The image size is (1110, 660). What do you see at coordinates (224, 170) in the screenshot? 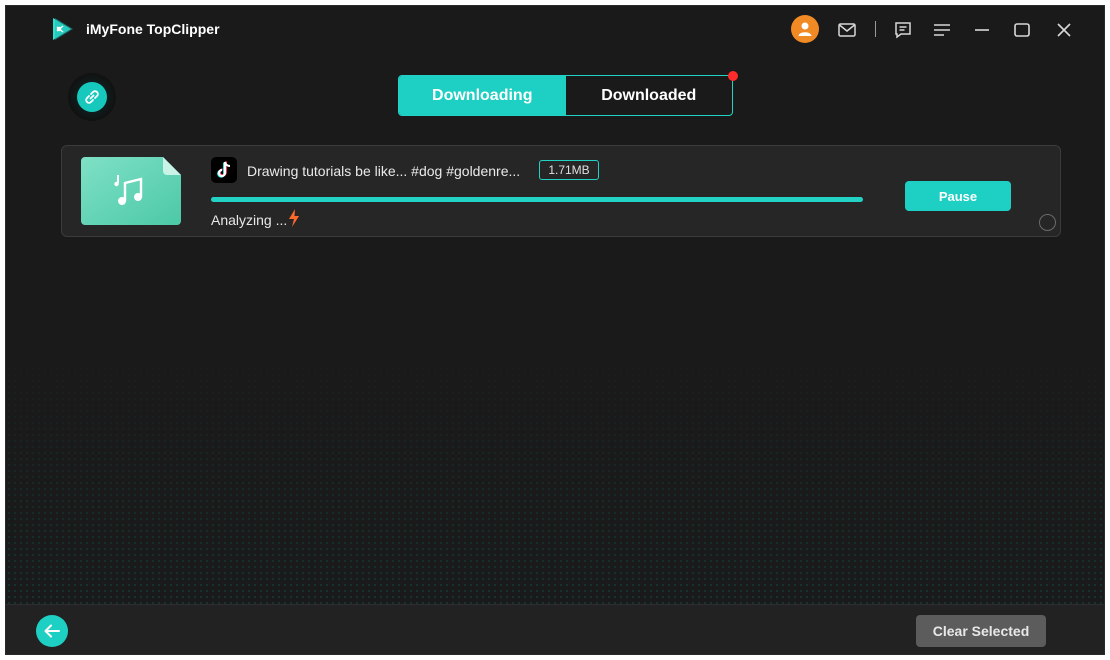
I see `tiktok-icon` at bounding box center [224, 170].